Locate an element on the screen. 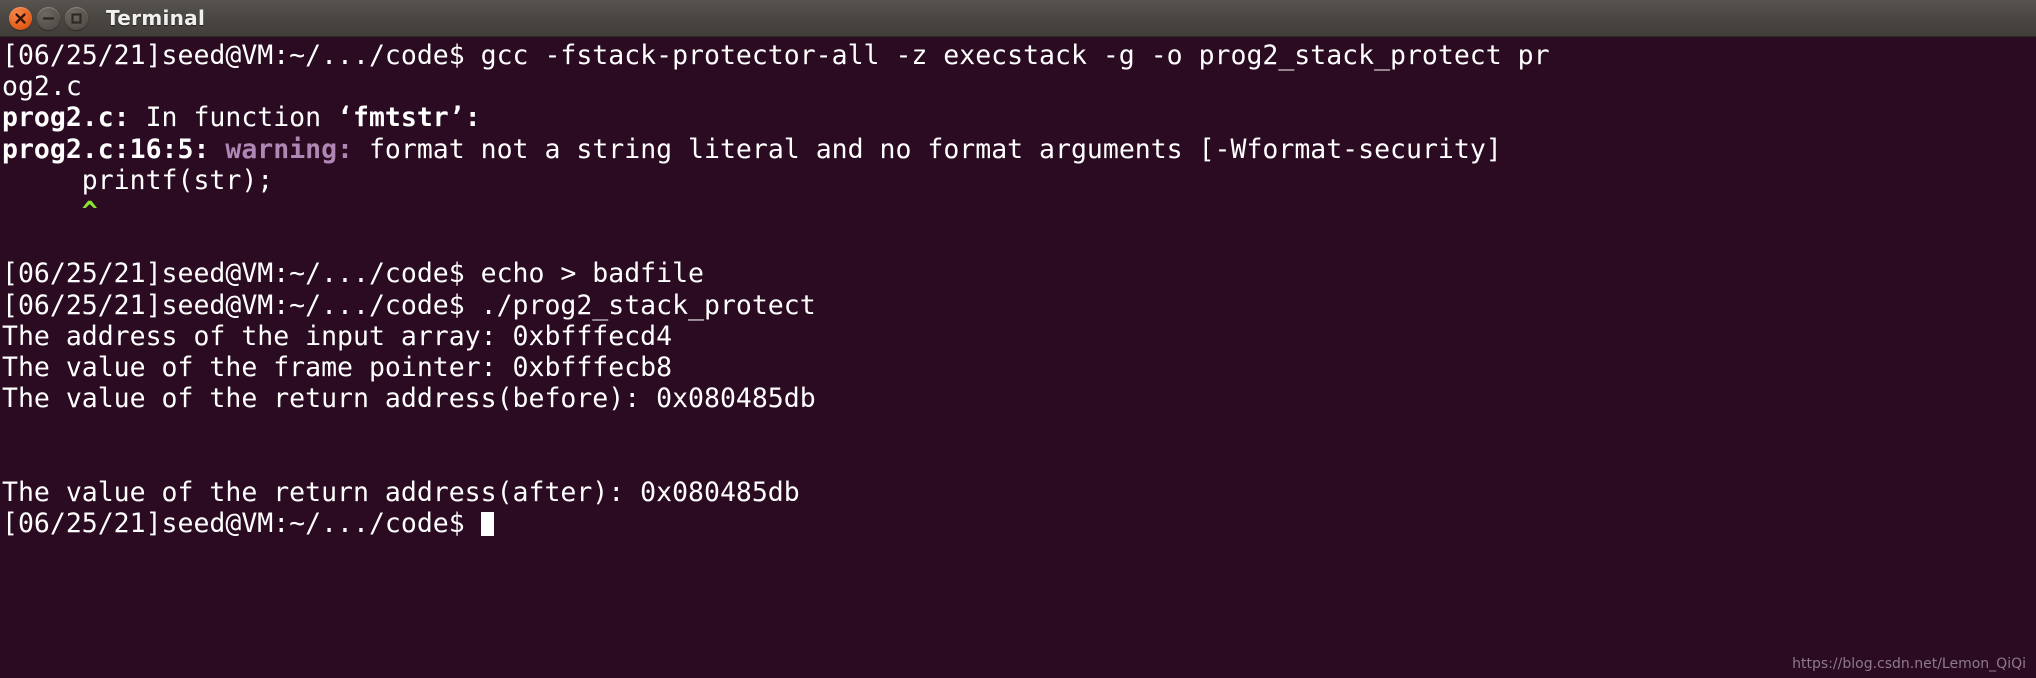 Image resolution: width=2036 pixels, height=678 pixels. window-titlebar: Terminal is located at coordinates (1018, 18).